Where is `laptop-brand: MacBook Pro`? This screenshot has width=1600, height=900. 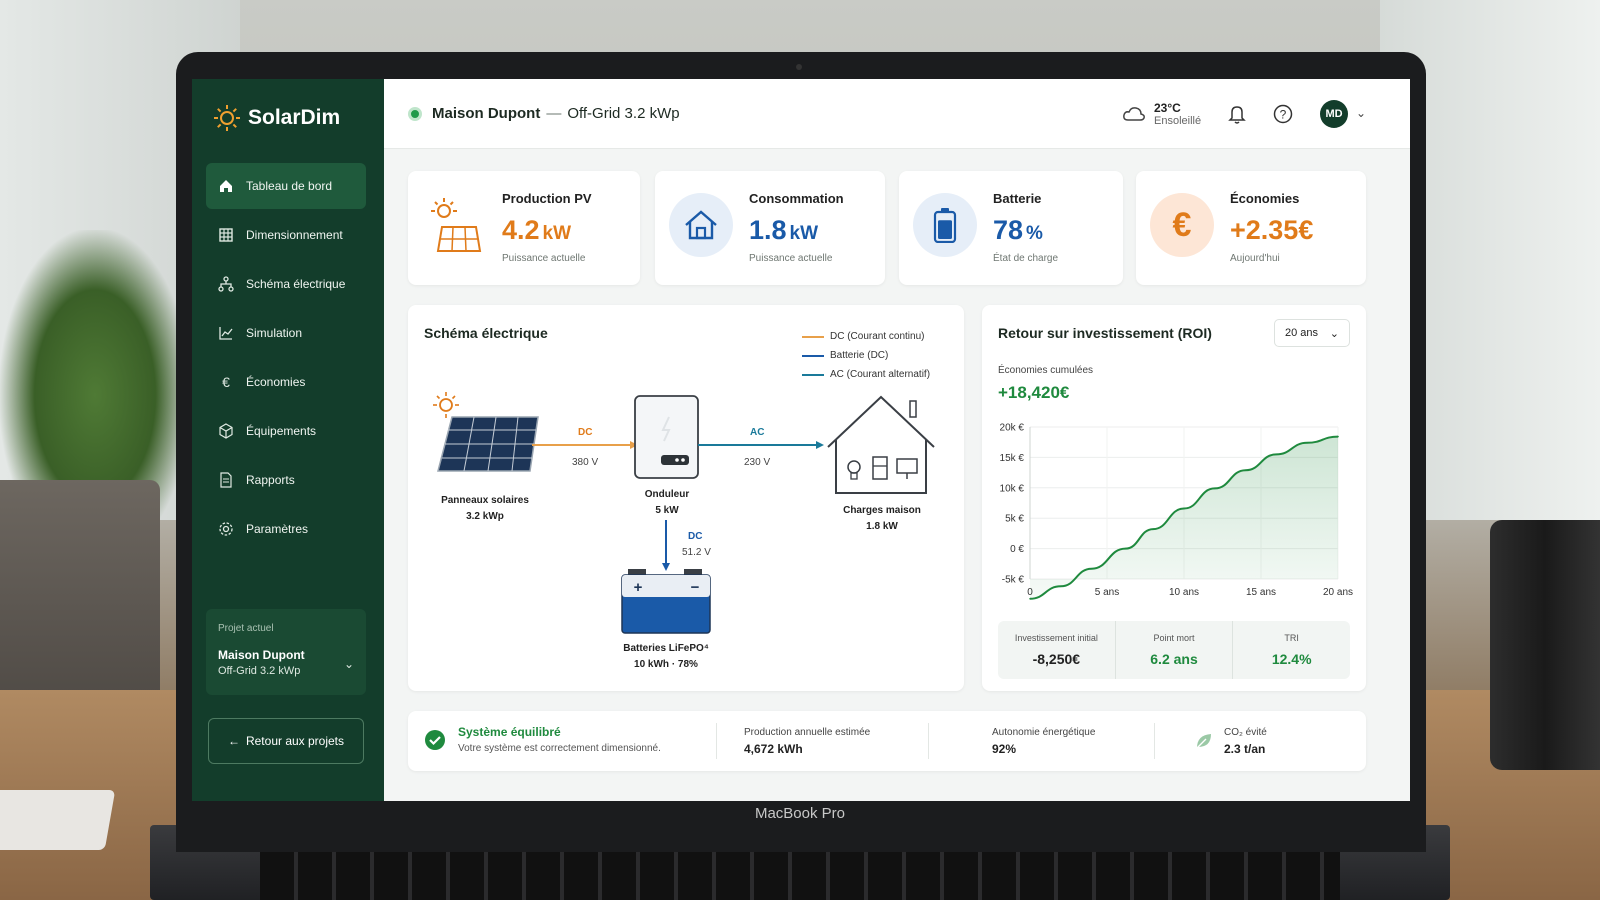
laptop-brand: MacBook Pro is located at coordinates (800, 813).